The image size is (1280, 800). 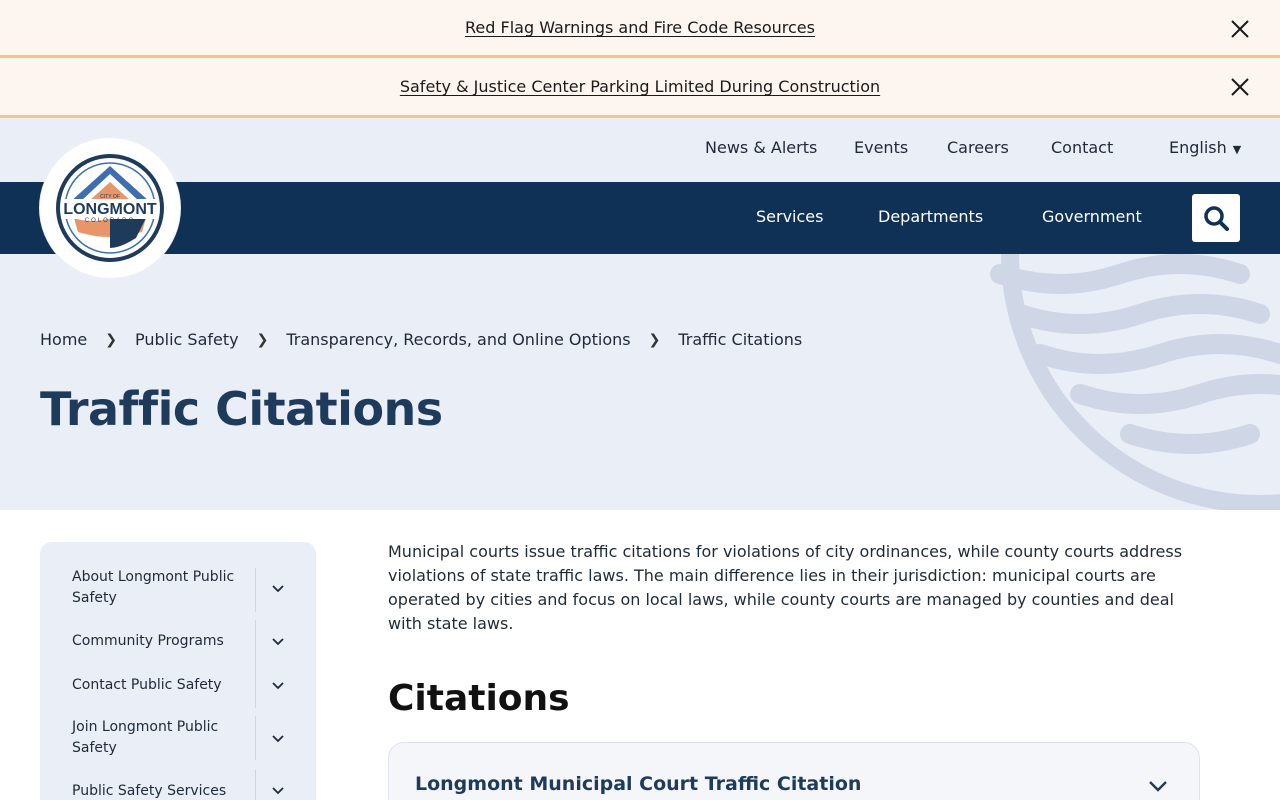 I want to click on sidebar-item-about: About Longmont Public Safety, so click(x=157, y=588).